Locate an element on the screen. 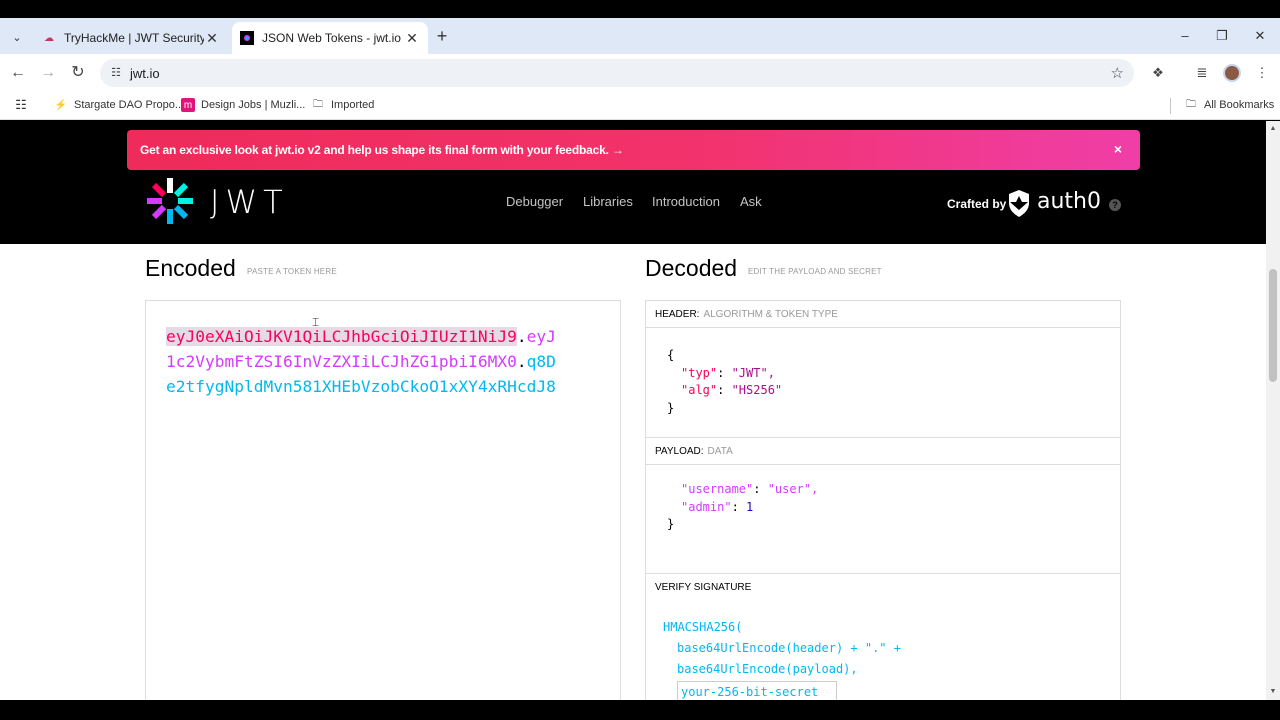 This screenshot has height=720, width=1280. bookmark-label: Imported is located at coordinates (353, 105).